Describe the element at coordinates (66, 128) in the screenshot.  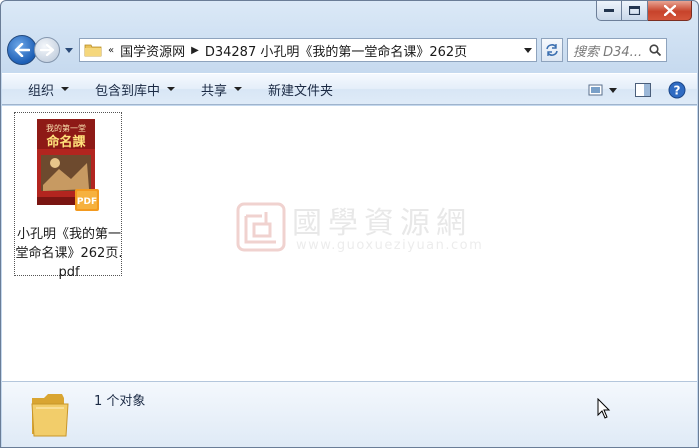
I see `thumbnail-title-1: 我的第一堂` at that location.